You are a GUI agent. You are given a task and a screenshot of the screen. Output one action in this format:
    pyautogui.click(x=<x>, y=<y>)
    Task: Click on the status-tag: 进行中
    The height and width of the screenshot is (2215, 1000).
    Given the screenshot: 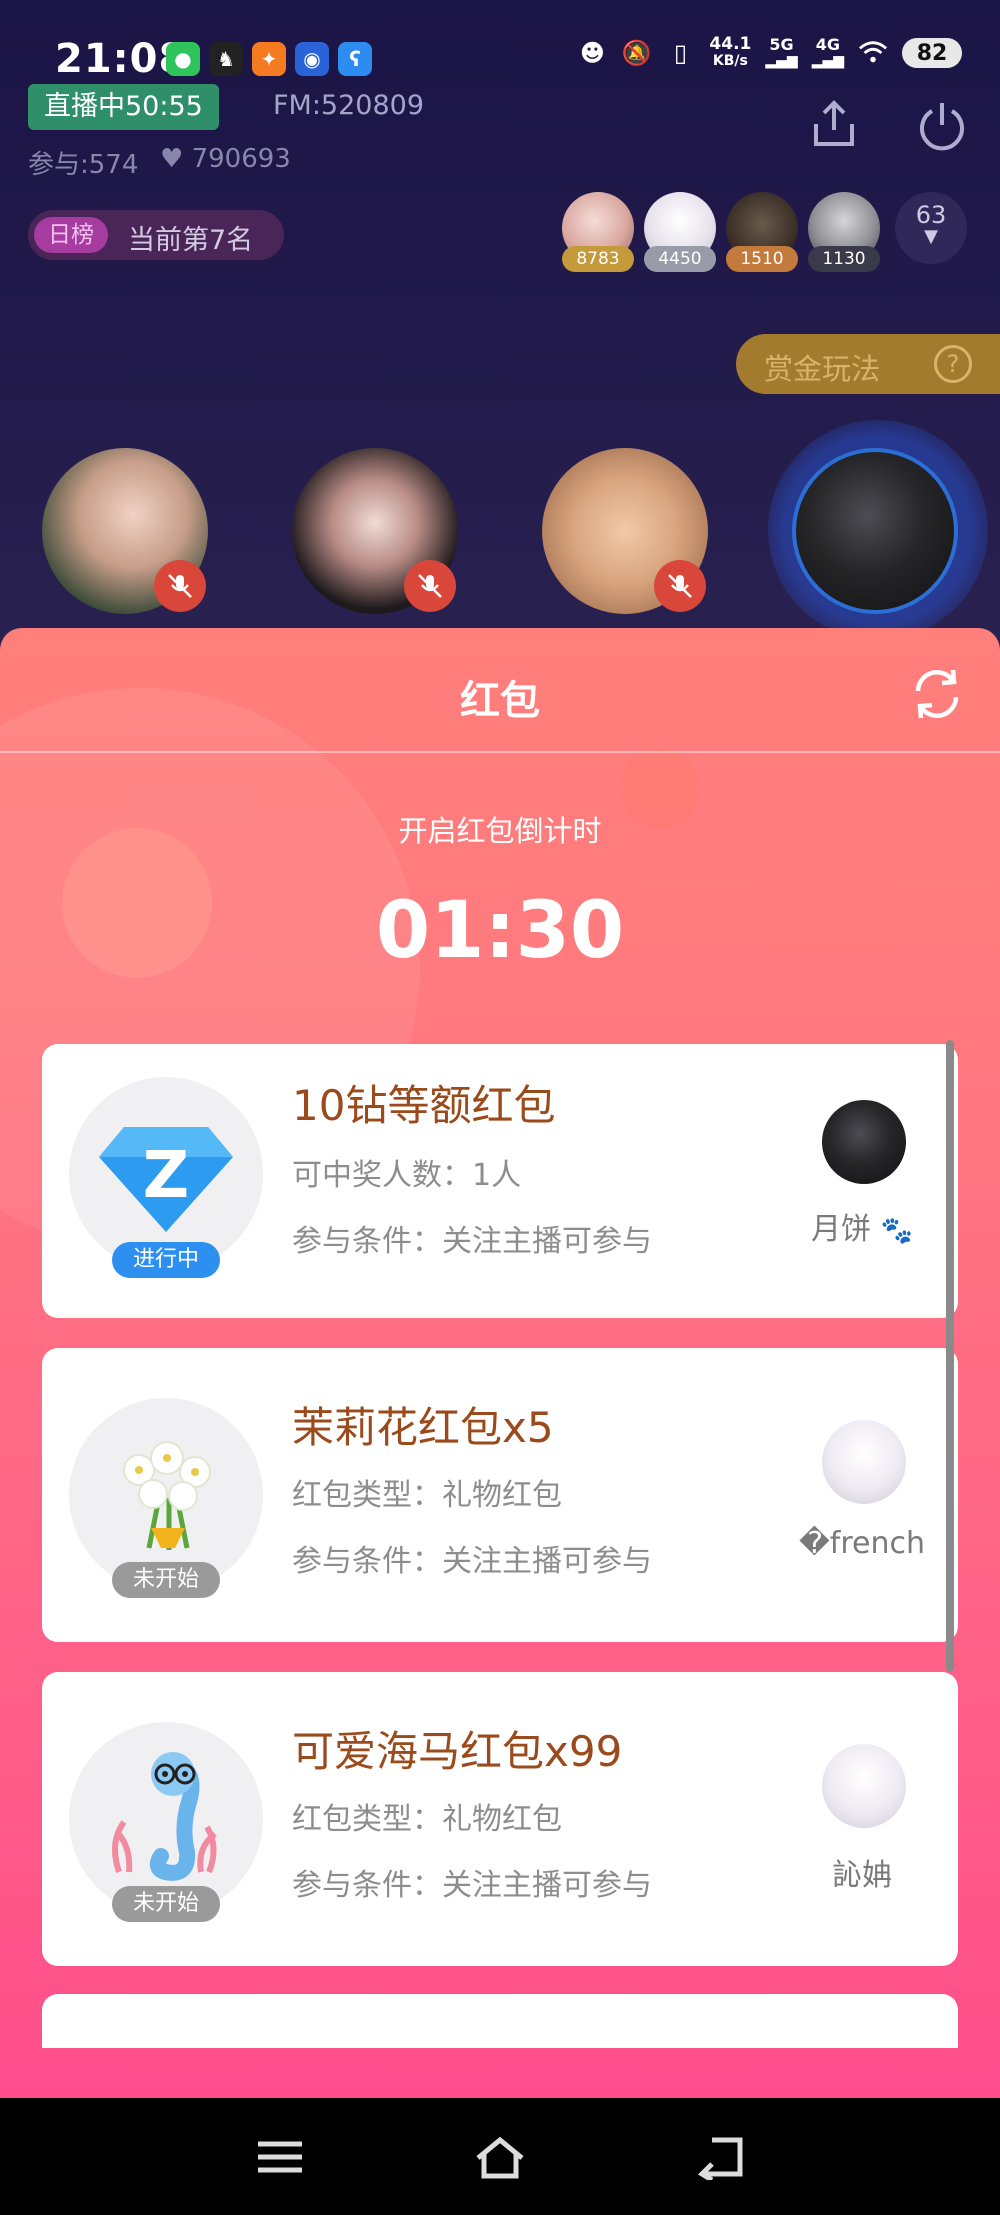 What is the action you would take?
    pyautogui.click(x=166, y=1260)
    